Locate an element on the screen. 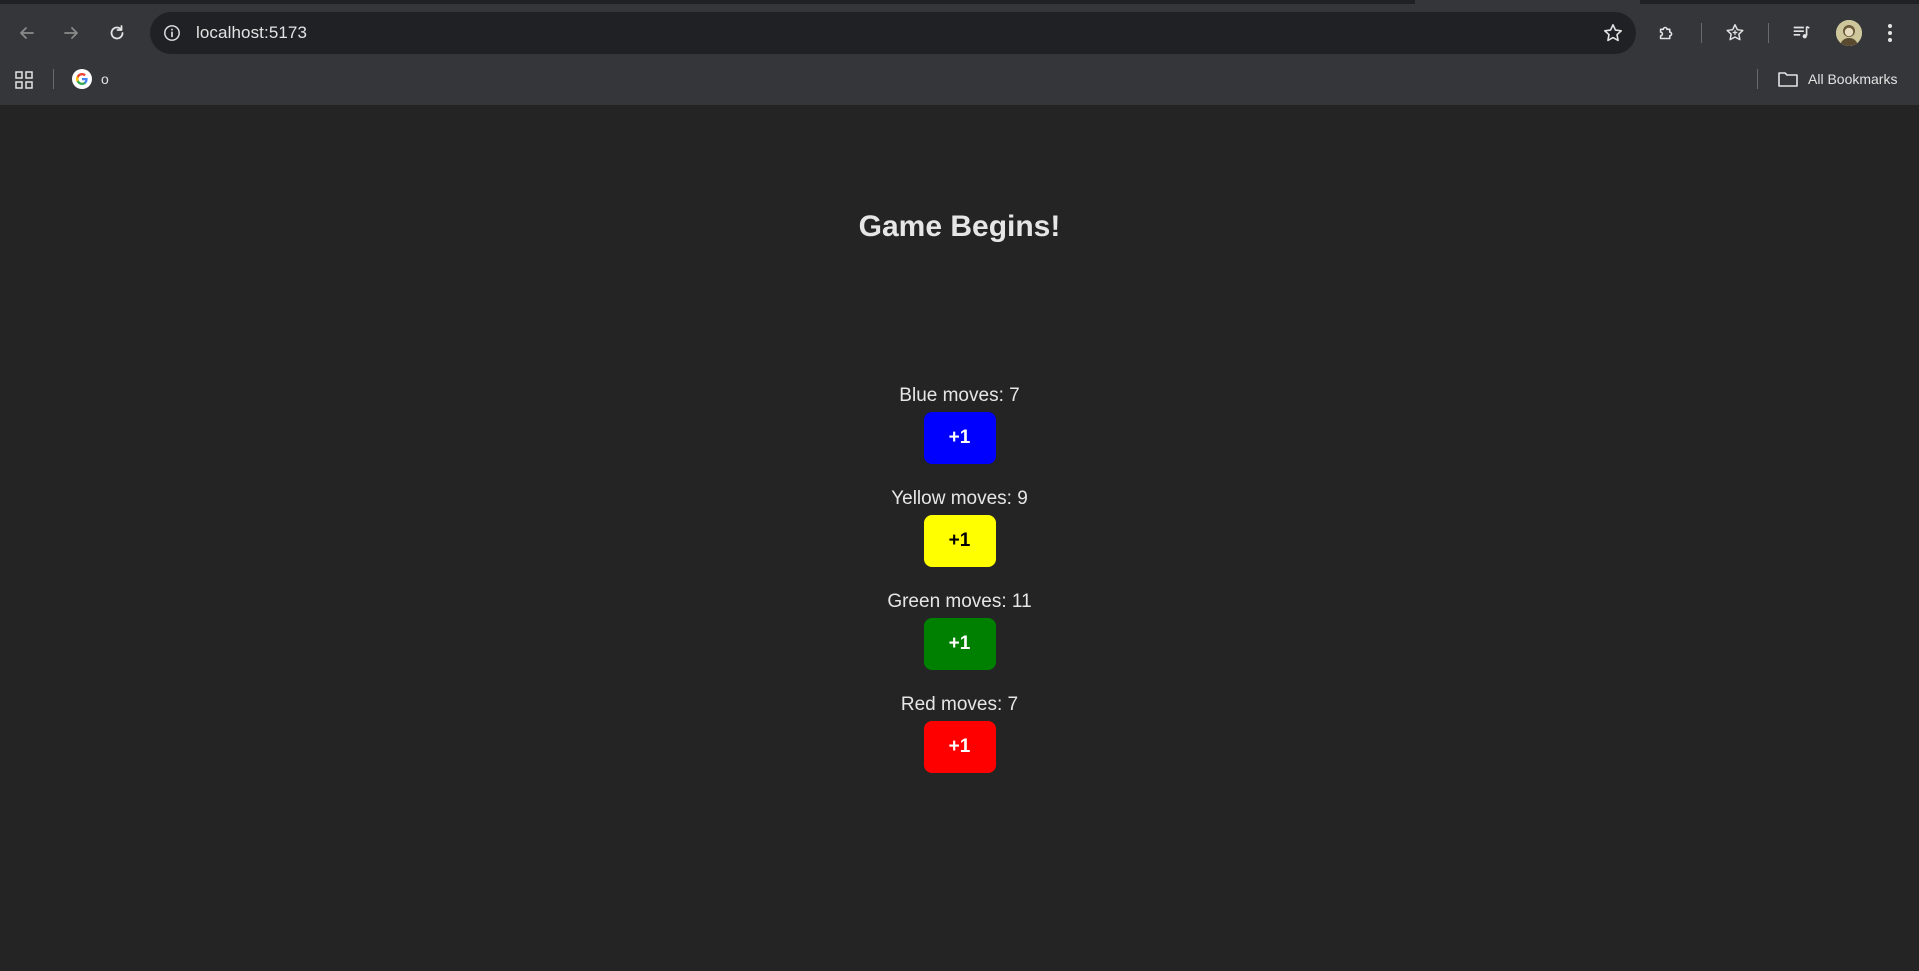 This screenshot has width=1919, height=971. more-menu-icon is located at coordinates (1890, 33).